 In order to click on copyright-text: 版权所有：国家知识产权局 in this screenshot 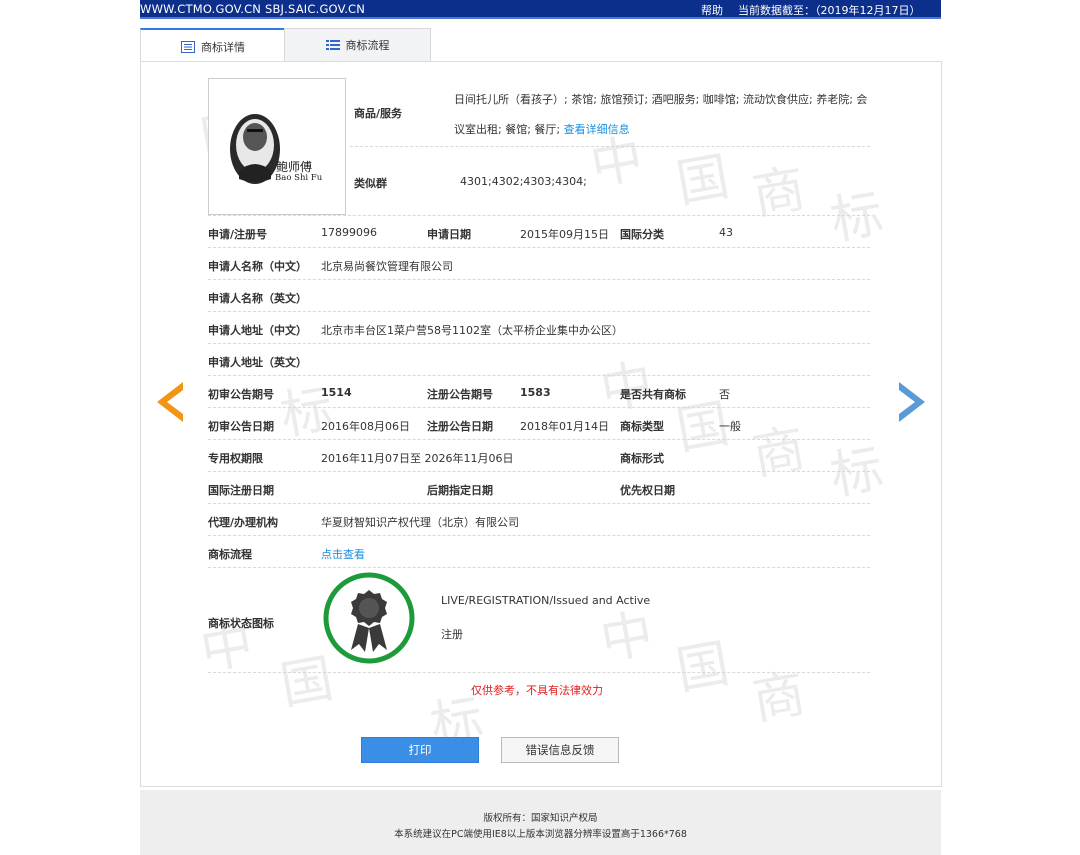, I will do `click(540, 818)`.